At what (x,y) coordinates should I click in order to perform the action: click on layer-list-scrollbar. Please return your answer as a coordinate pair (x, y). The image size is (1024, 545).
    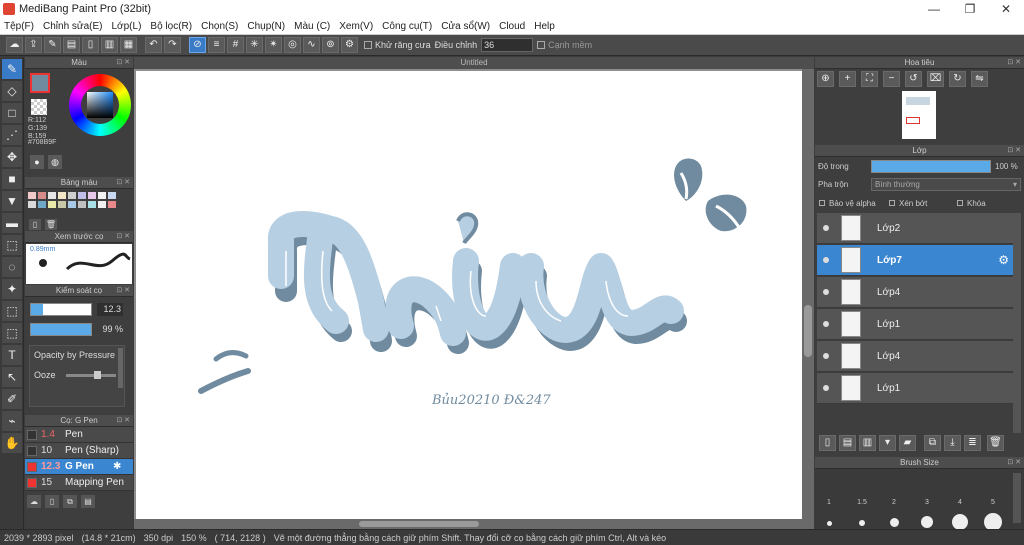
    Looking at the image, I should click on (1017, 323).